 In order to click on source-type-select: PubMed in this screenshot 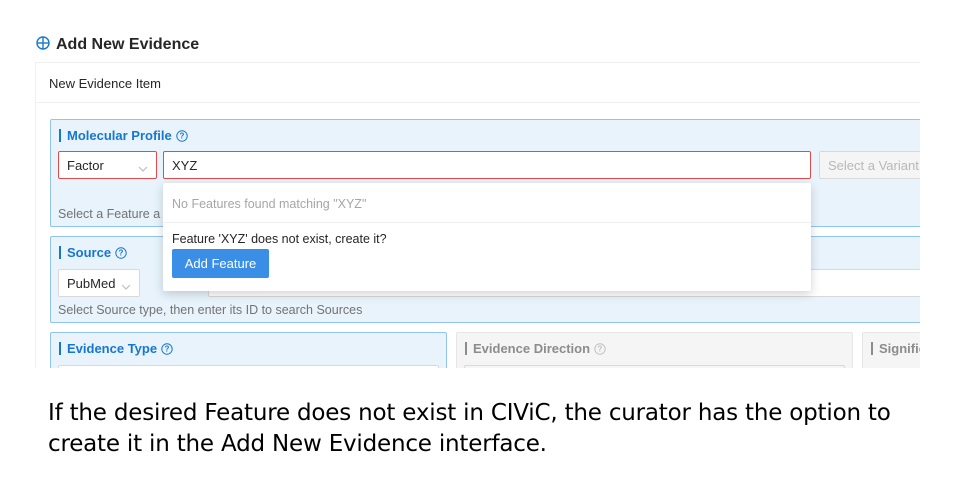, I will do `click(99, 283)`.